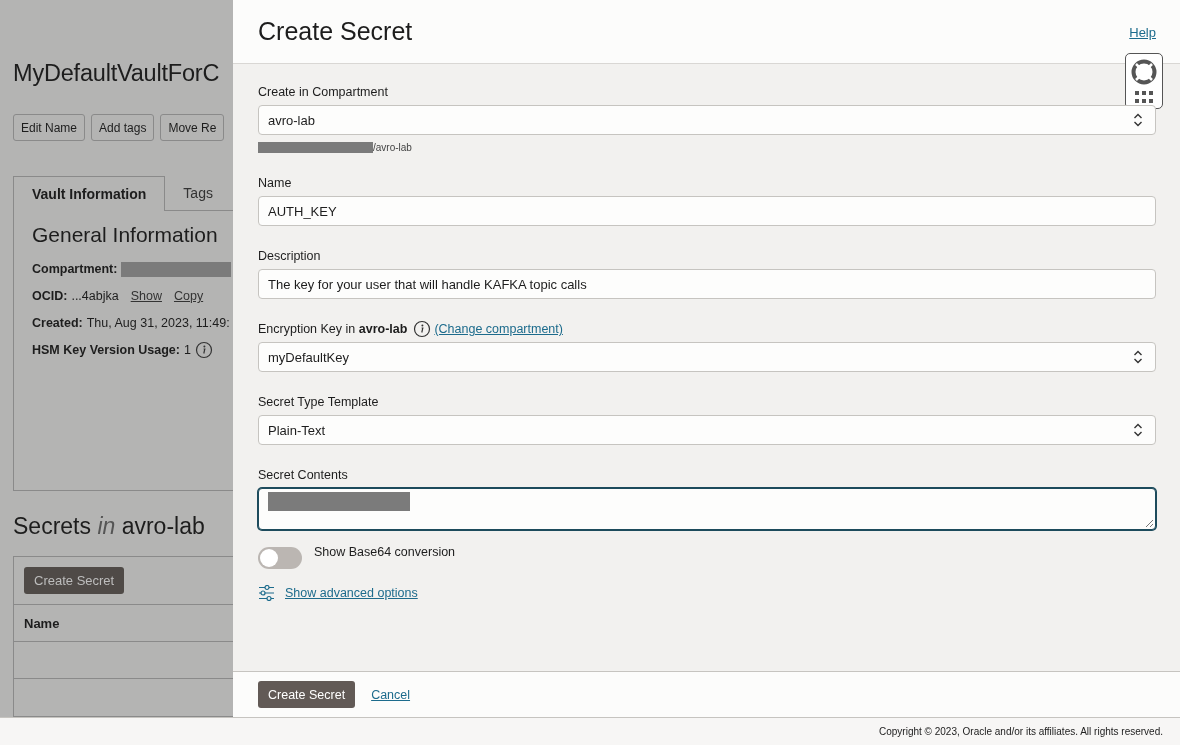 Image resolution: width=1180 pixels, height=745 pixels. What do you see at coordinates (1144, 72) in the screenshot?
I see `lifebuoy-icon` at bounding box center [1144, 72].